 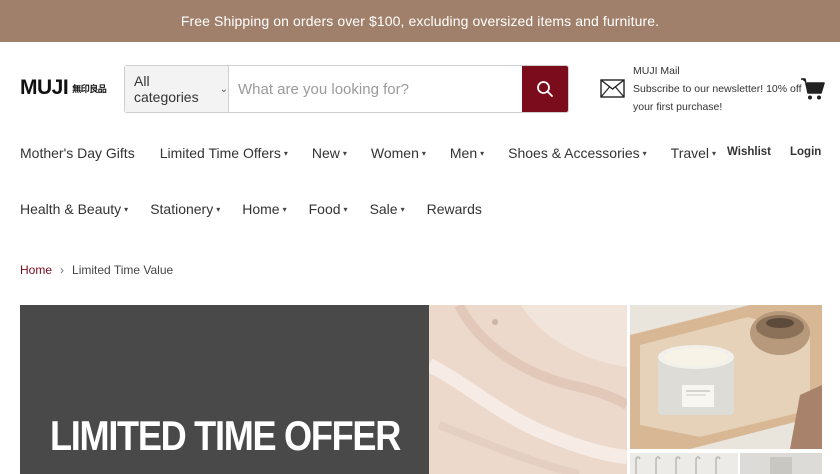 I want to click on nav-item-label: Women, so click(x=394, y=153).